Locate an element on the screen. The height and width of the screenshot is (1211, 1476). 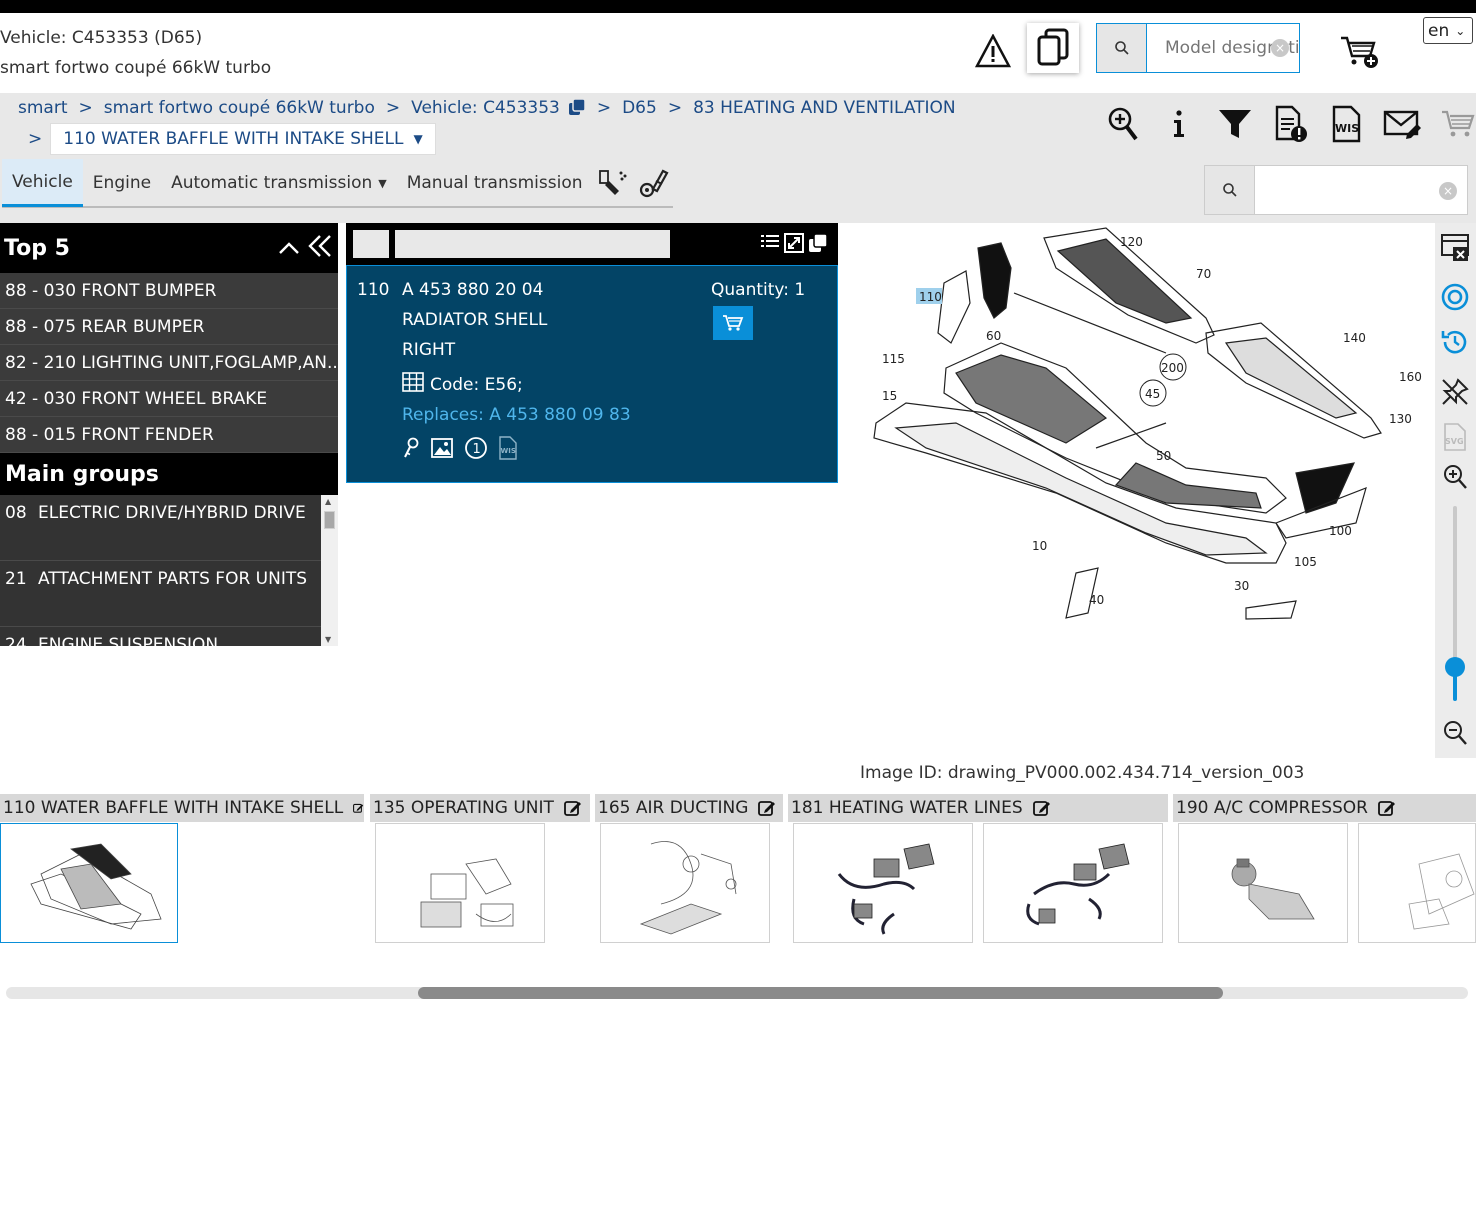
tab-engine: Engine is located at coordinates (122, 183).